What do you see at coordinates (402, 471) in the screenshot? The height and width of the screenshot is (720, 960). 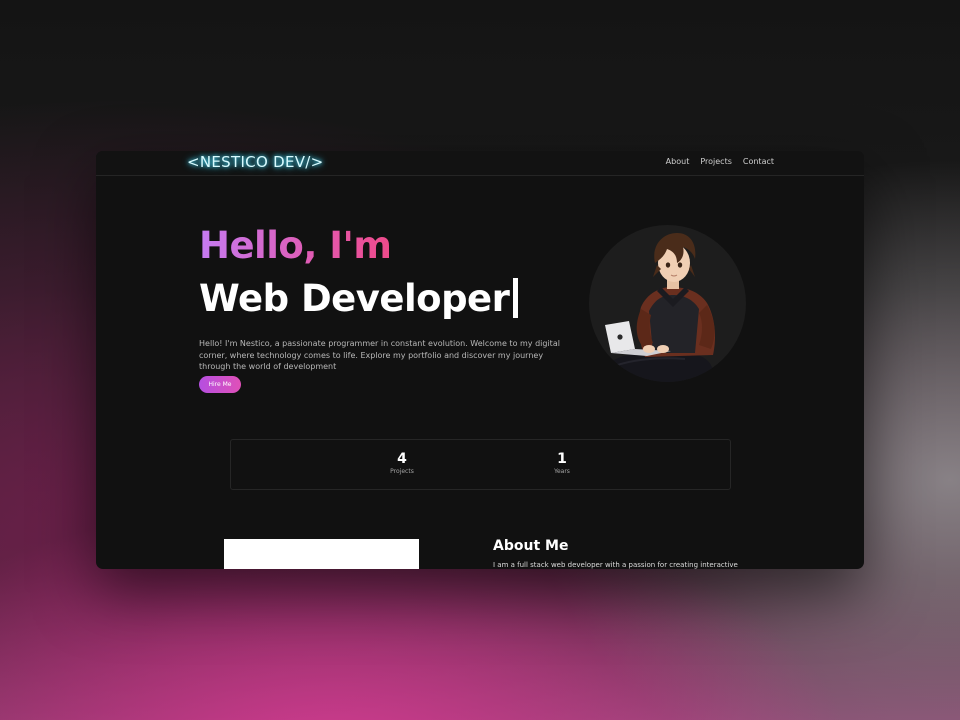 I see `stat-projects-label: Projects` at bounding box center [402, 471].